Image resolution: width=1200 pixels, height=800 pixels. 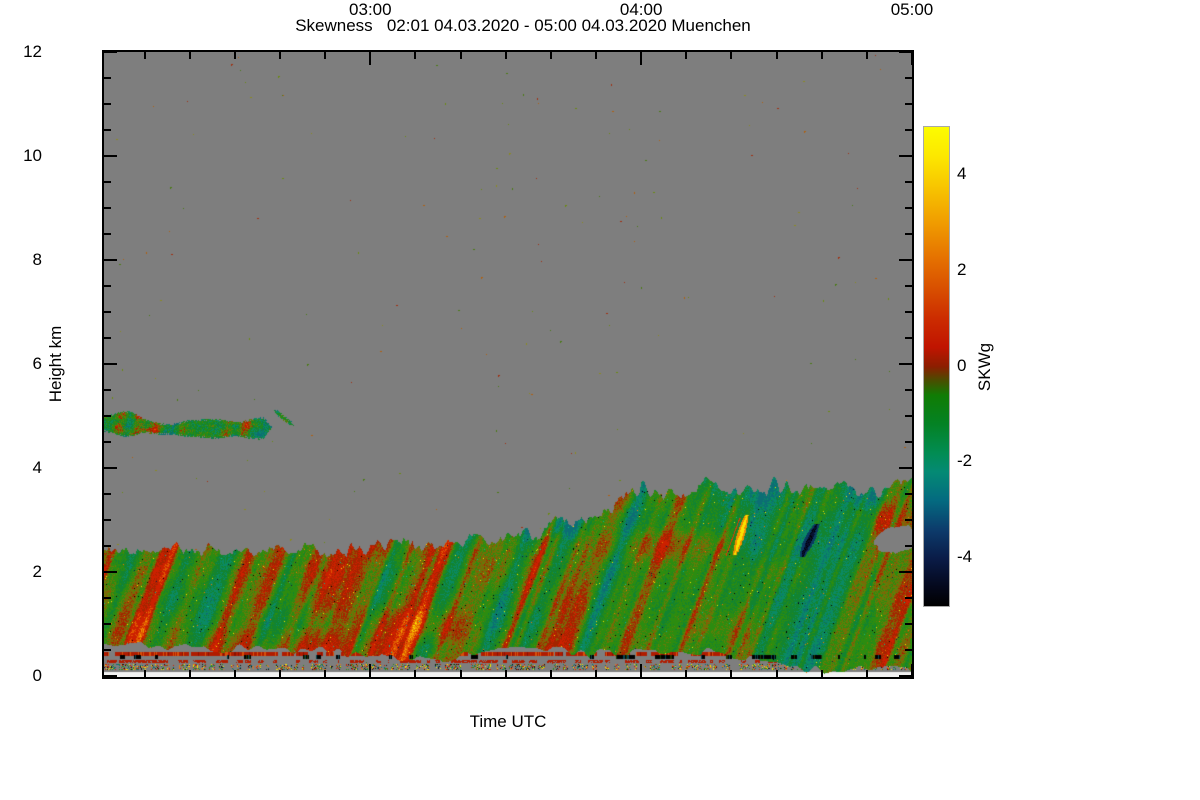 I want to click on y-tick-label: 10, so click(x=32, y=155).